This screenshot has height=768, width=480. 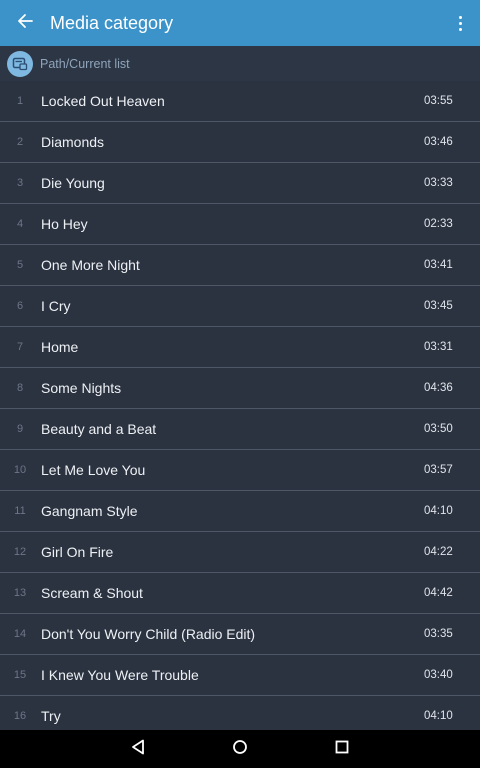 I want to click on track-row: 3 Die Young 03:33, so click(x=240, y=183).